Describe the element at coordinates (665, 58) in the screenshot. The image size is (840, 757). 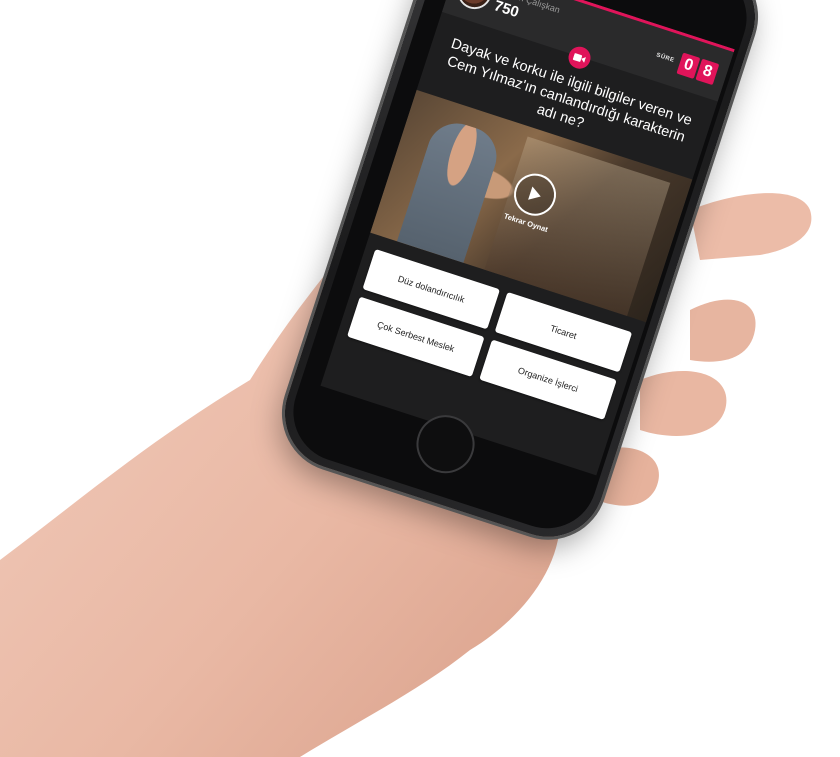
I see `timer-label: SÜRE` at that location.